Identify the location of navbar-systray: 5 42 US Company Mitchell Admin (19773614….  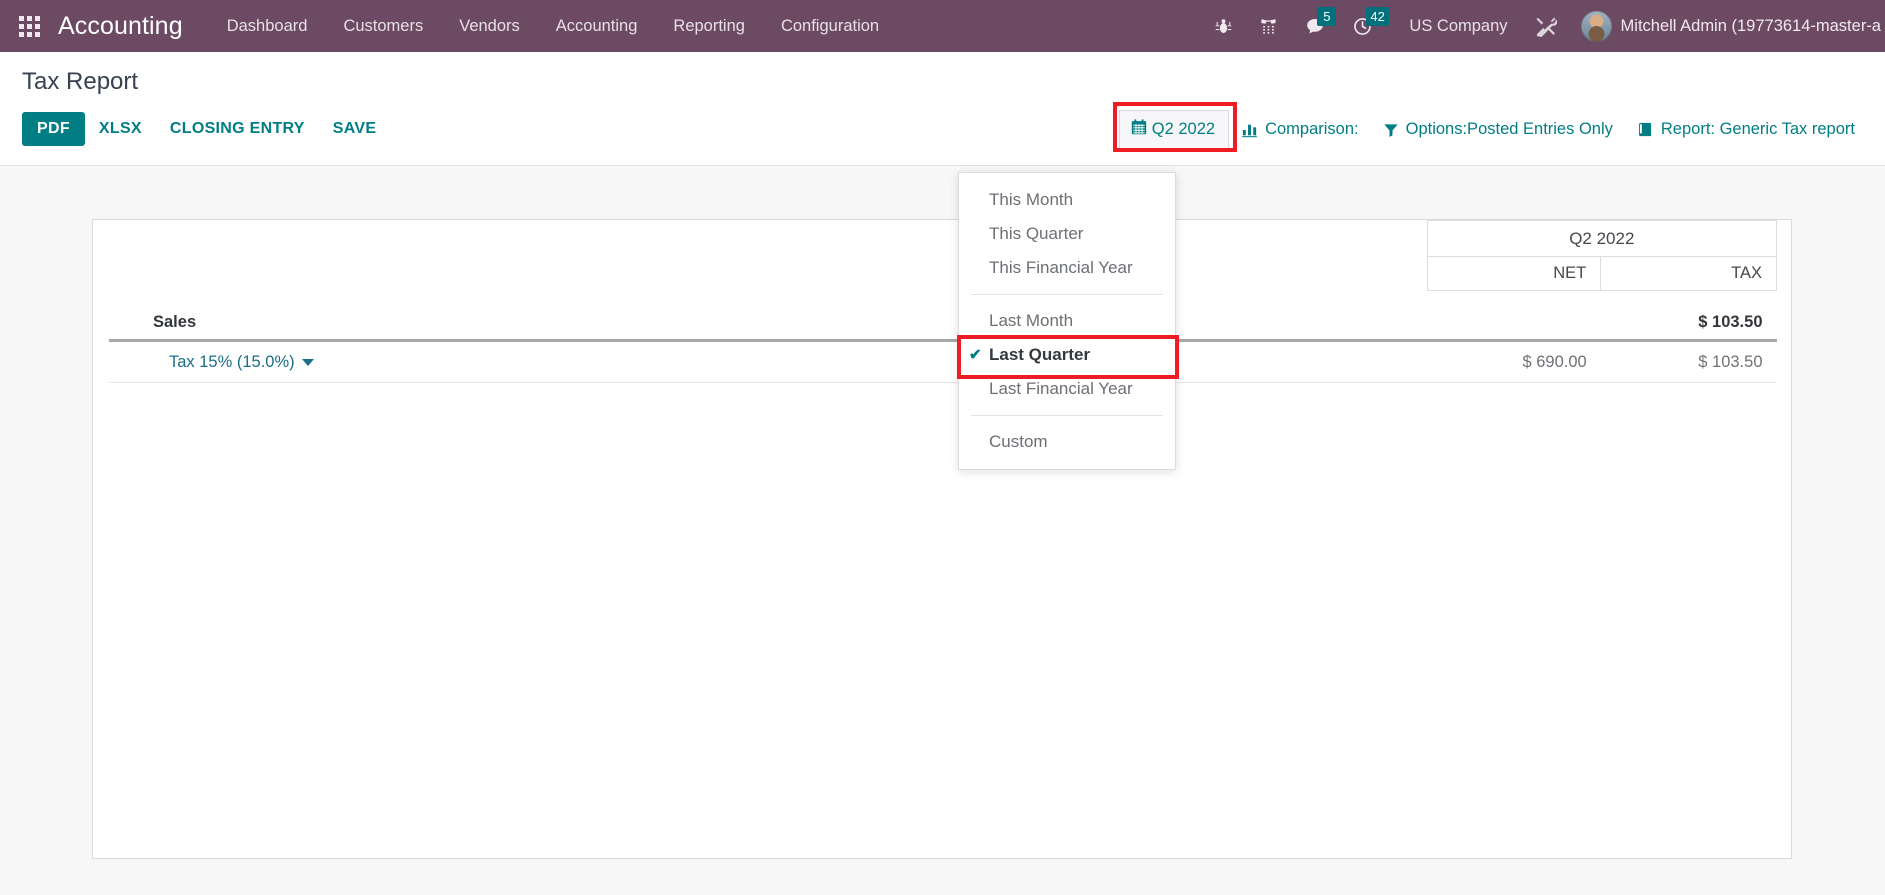
(1543, 26).